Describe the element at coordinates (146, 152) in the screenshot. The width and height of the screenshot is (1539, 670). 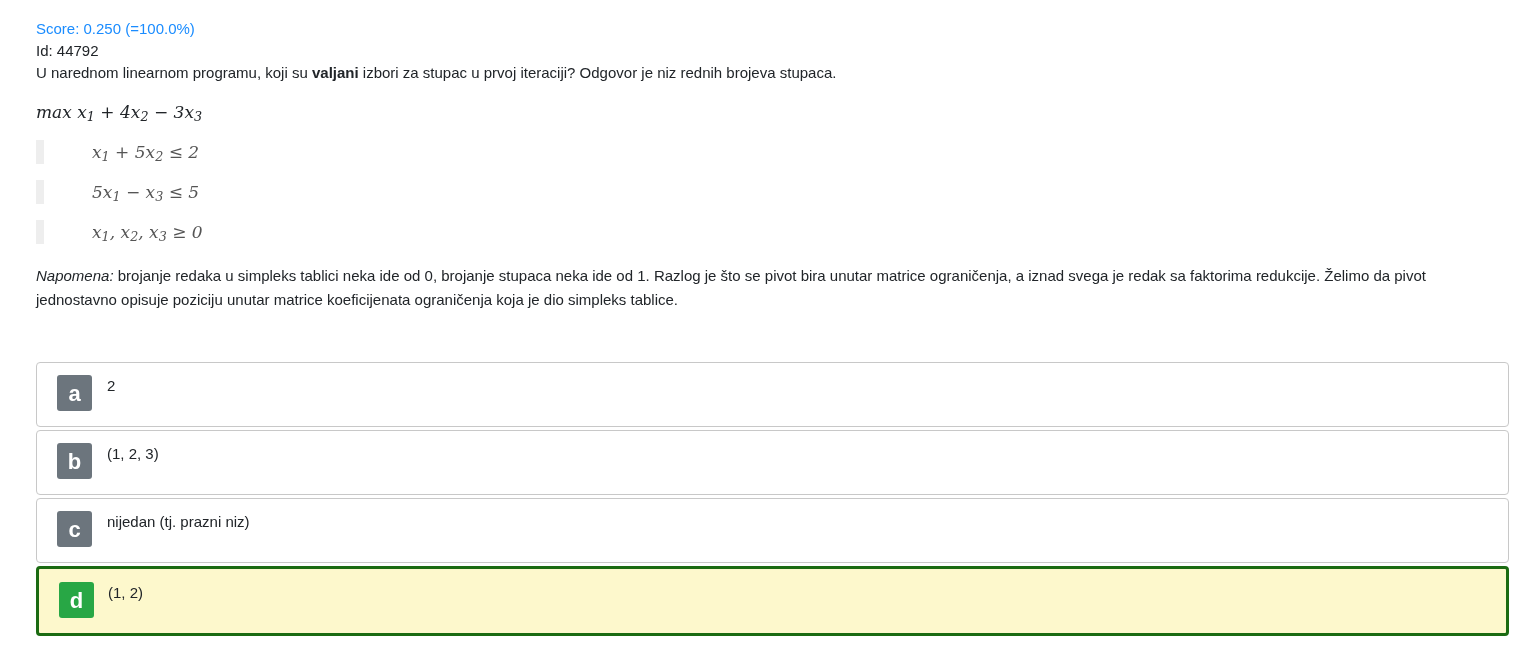
I see `constraint-formula: x$_{1}$ + 5x$_{2}$ ≤ 2` at that location.